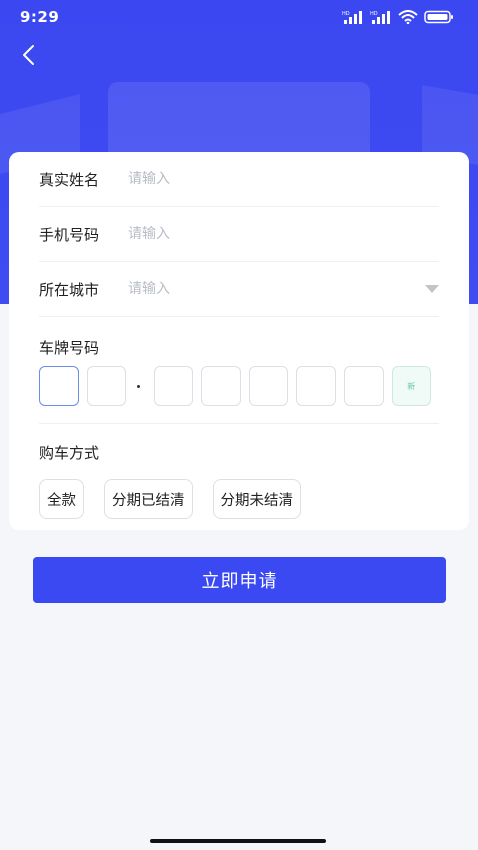 The image size is (478, 850). I want to click on phone-row: 手机号码, so click(239, 234).